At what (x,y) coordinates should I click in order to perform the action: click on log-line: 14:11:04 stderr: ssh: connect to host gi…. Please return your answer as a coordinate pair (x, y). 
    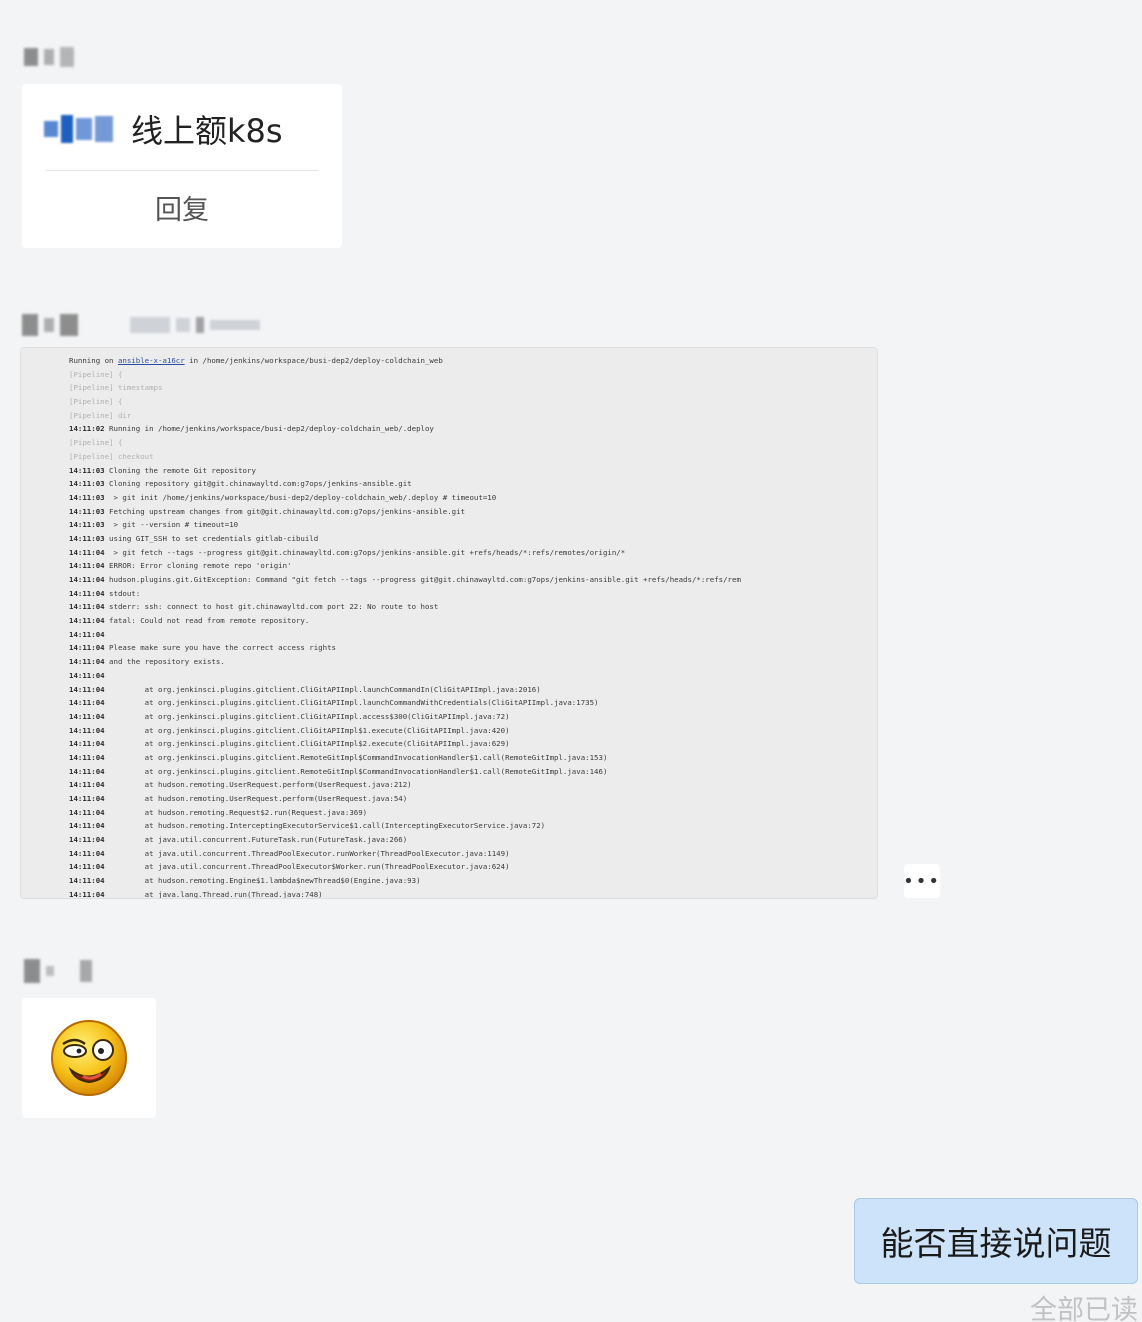
    Looking at the image, I should click on (473, 607).